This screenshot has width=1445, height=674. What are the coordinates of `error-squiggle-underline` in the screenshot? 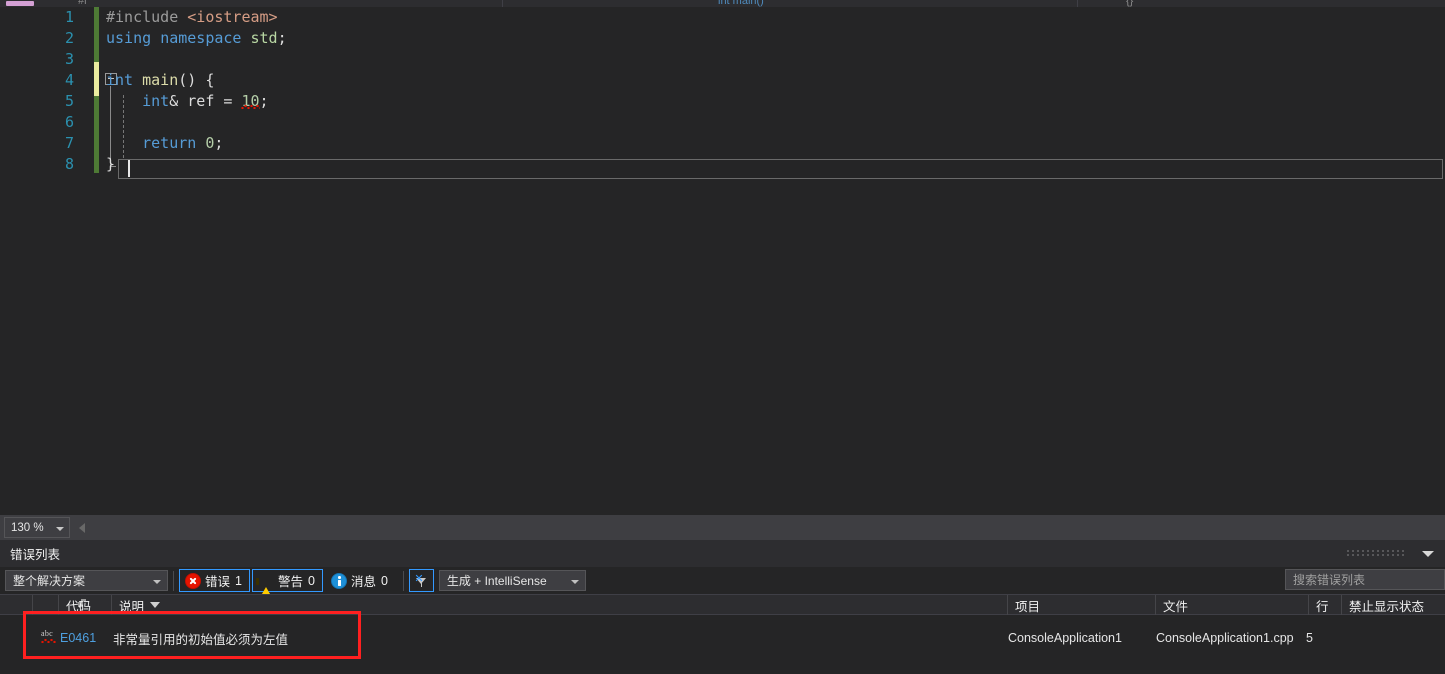 It's located at (250, 107).